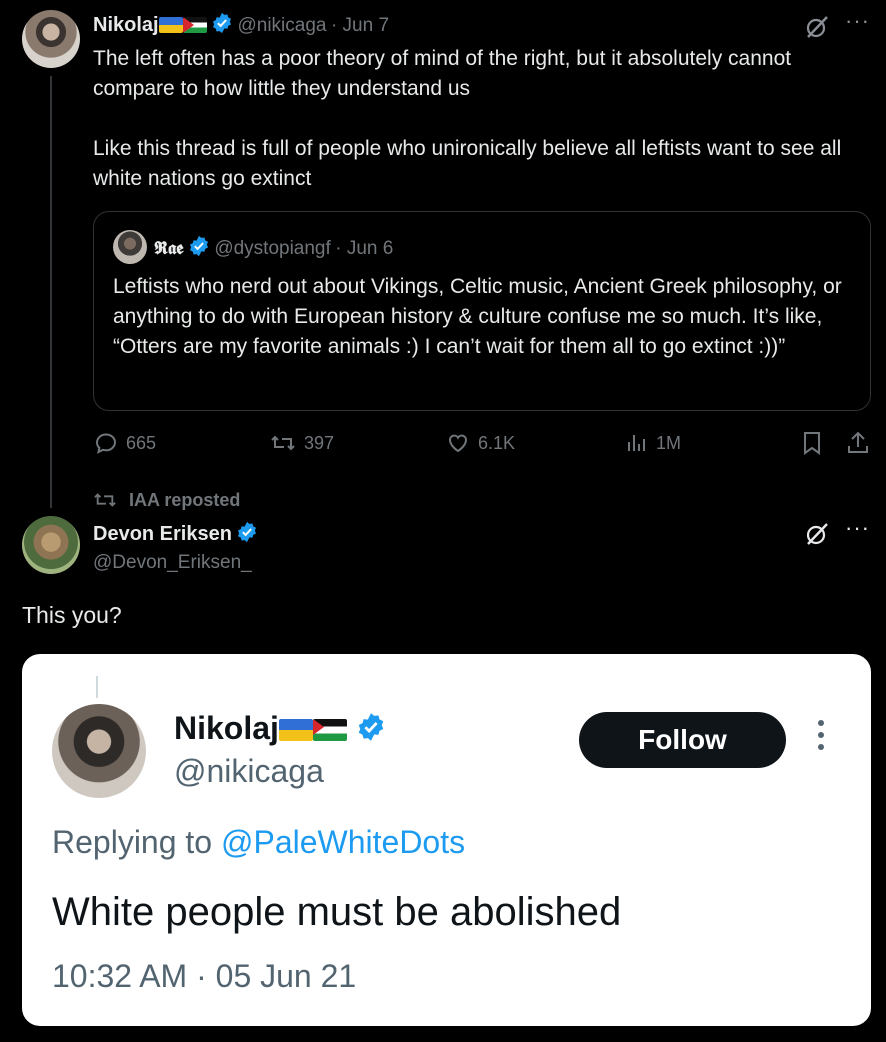 The width and height of the screenshot is (886, 1042). Describe the element at coordinates (172, 563) in the screenshot. I see `author-handle: @Devon_Eriksen_` at that location.